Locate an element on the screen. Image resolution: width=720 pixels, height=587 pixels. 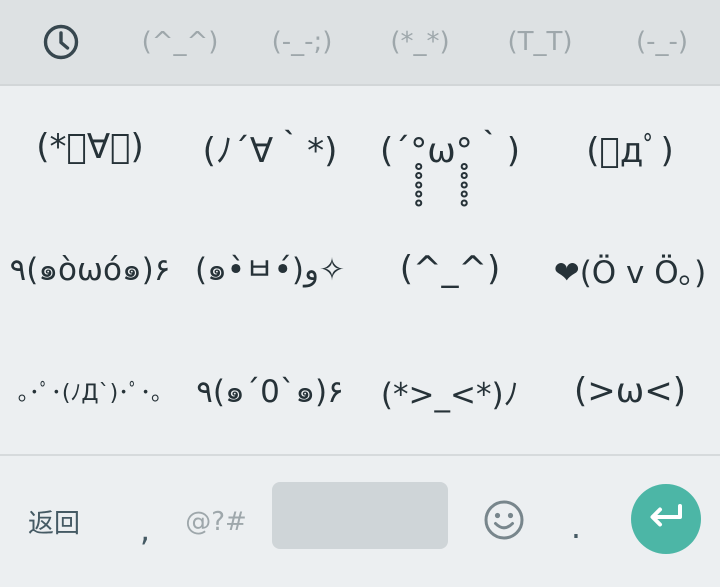
enter-button is located at coordinates (666, 519).